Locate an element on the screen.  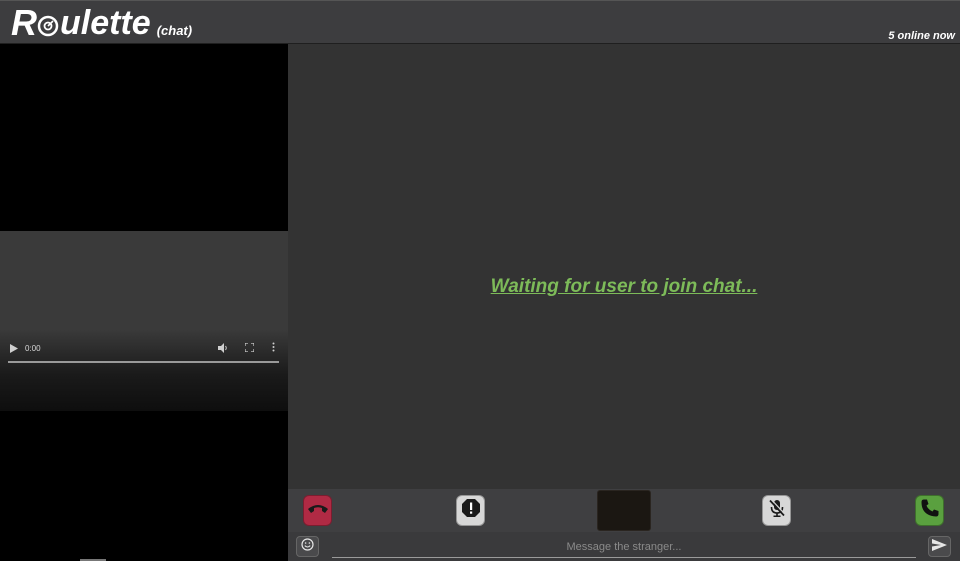
message-input is located at coordinates (624, 547).